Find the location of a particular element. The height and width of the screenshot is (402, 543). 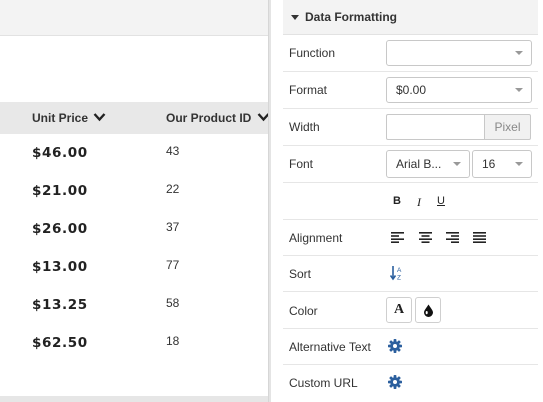

table-row: $46.00 43 is located at coordinates (135, 153).